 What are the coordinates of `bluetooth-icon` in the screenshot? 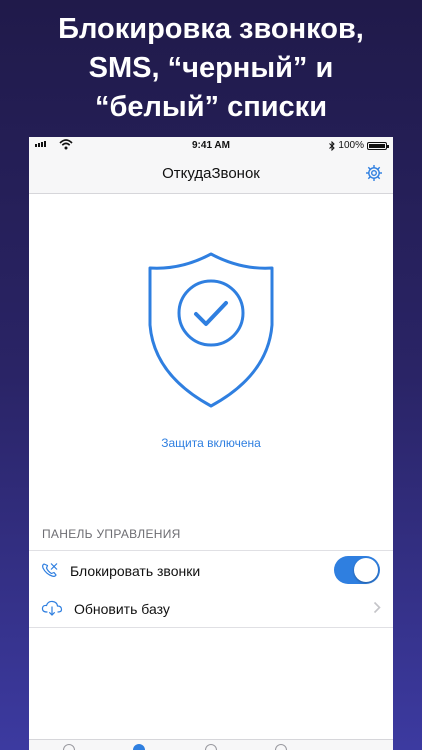 It's located at (332, 145).